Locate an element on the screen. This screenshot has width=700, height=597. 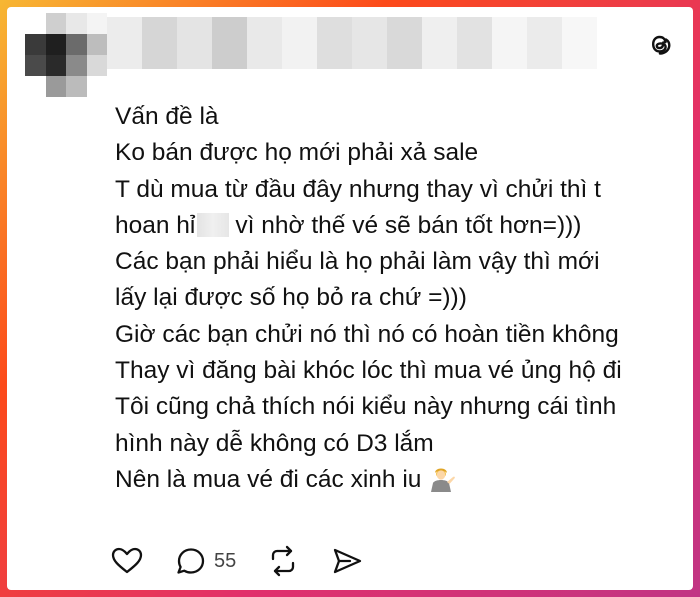
repost-button is located at coordinates (283, 561).